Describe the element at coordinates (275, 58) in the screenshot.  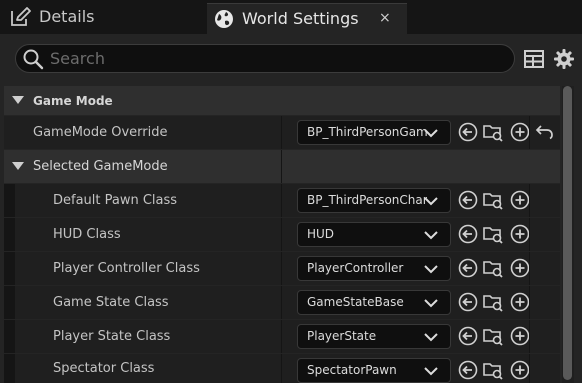
I see `search-input` at that location.